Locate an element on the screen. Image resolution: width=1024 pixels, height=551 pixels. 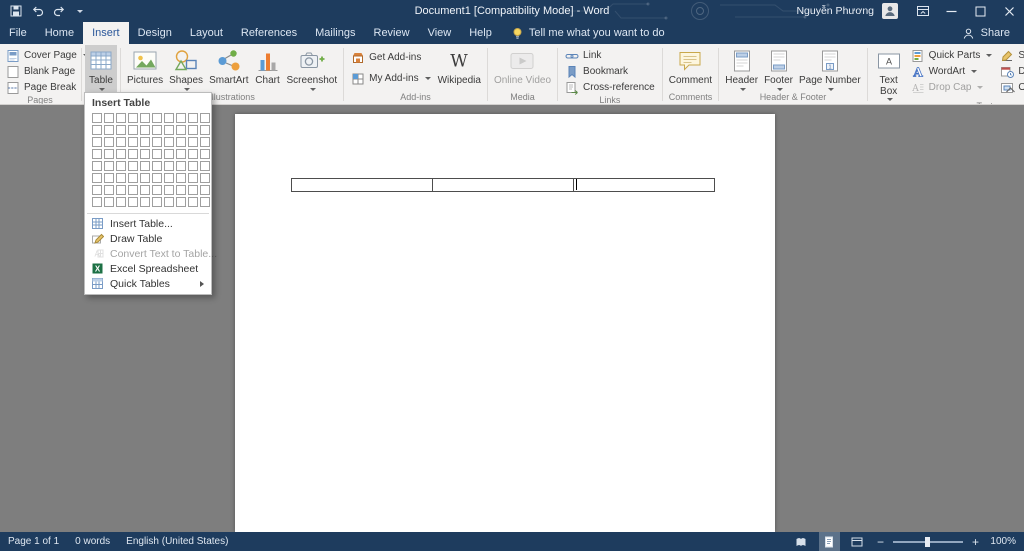
quick-parts-button: Quick Parts is located at coordinates (952, 55).